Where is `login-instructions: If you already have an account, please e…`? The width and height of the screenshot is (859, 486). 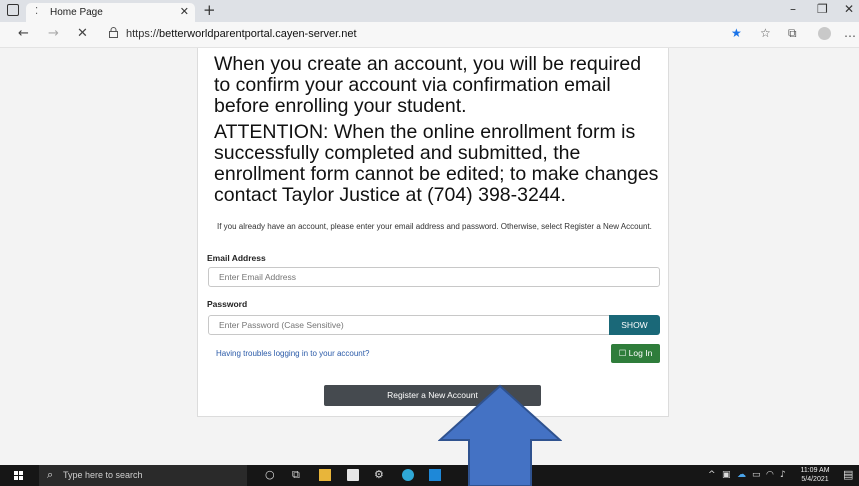
login-instructions: If you already have an account, please e… is located at coordinates (434, 226).